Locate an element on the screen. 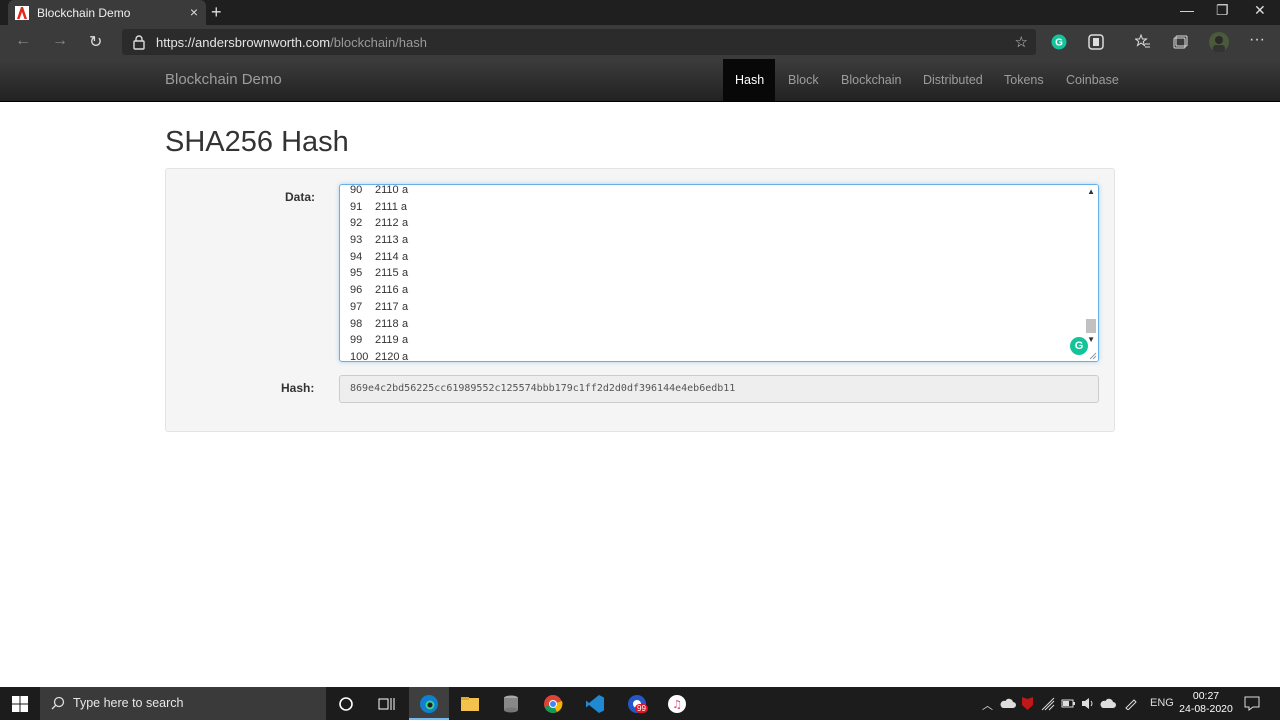  itunes-icon: ♫ is located at coordinates (677, 704).